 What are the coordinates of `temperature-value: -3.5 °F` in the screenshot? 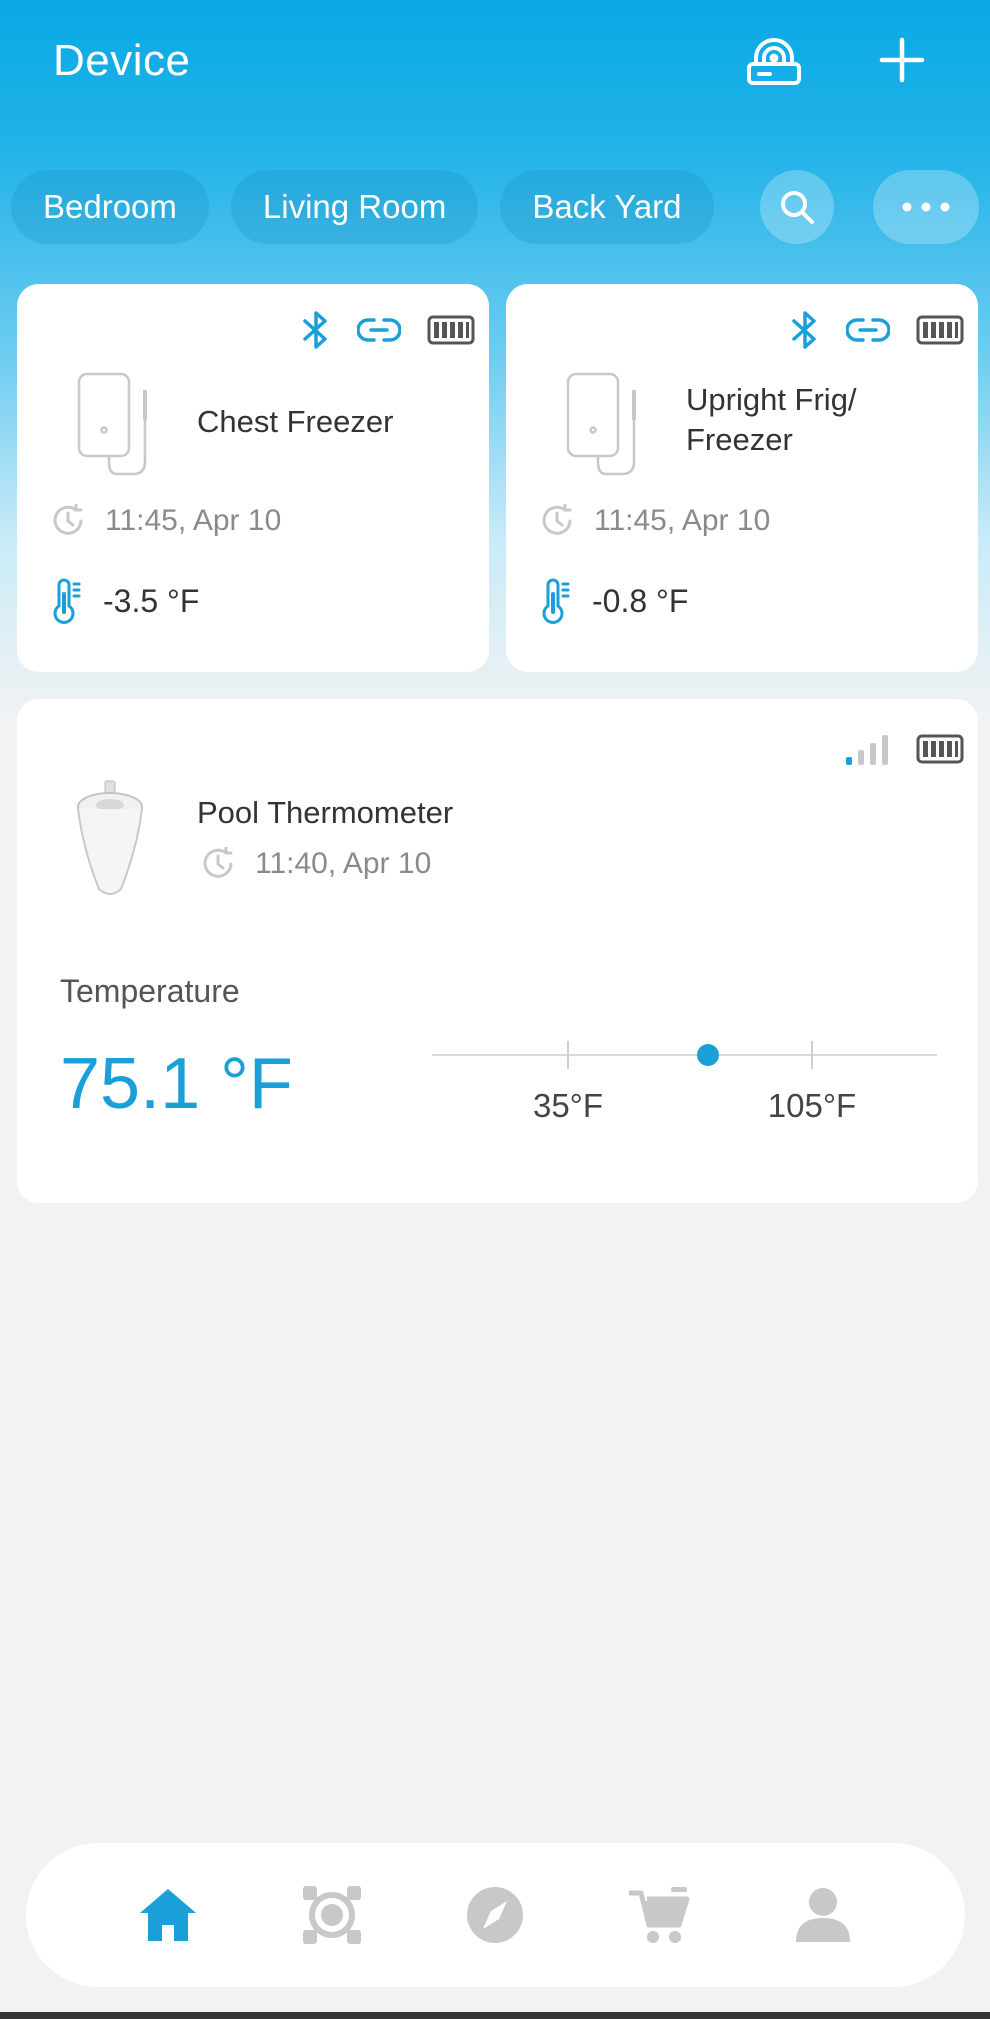 It's located at (151, 600).